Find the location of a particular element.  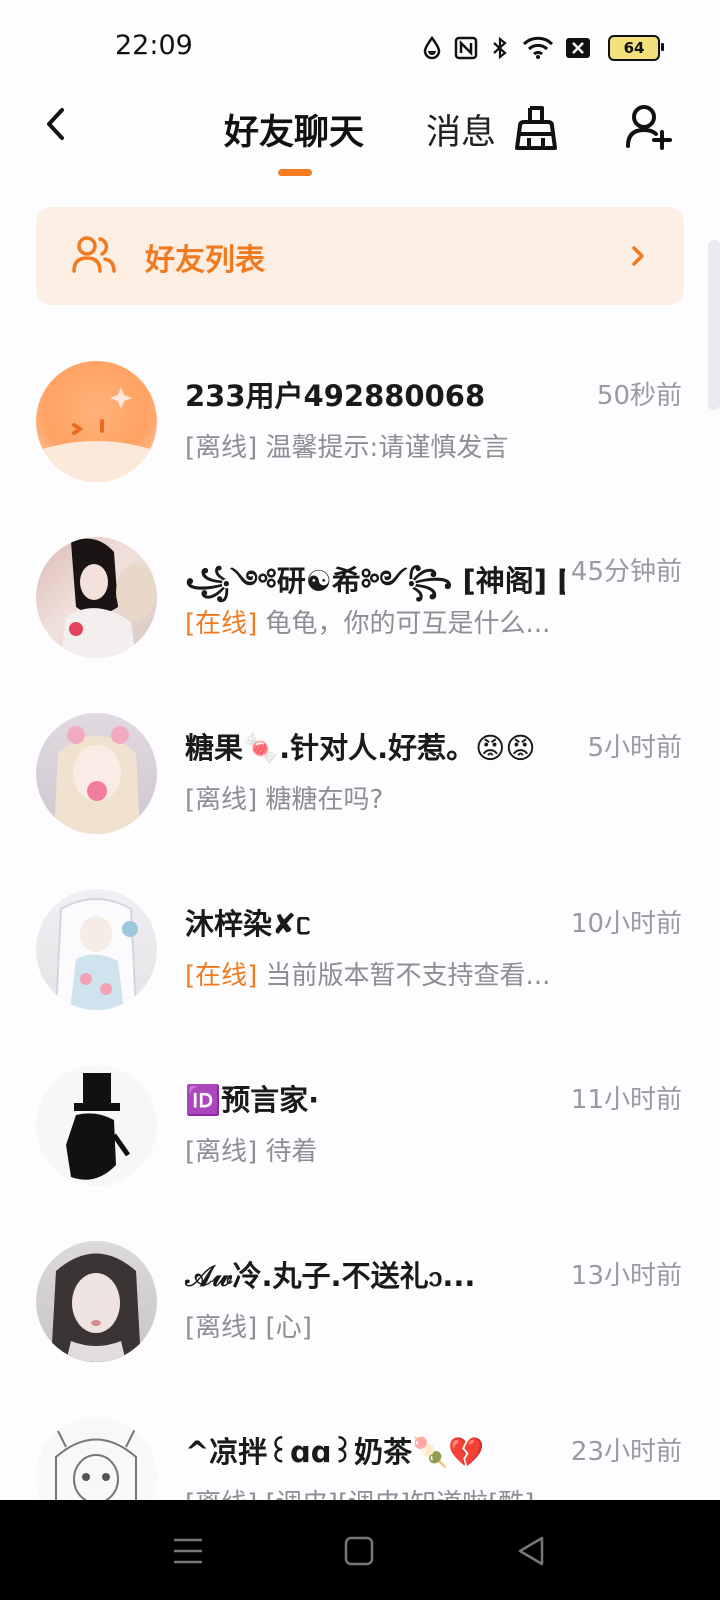

conversation-preview: [离线] 温馨提示:请谨慎发言 is located at coordinates (346, 445).